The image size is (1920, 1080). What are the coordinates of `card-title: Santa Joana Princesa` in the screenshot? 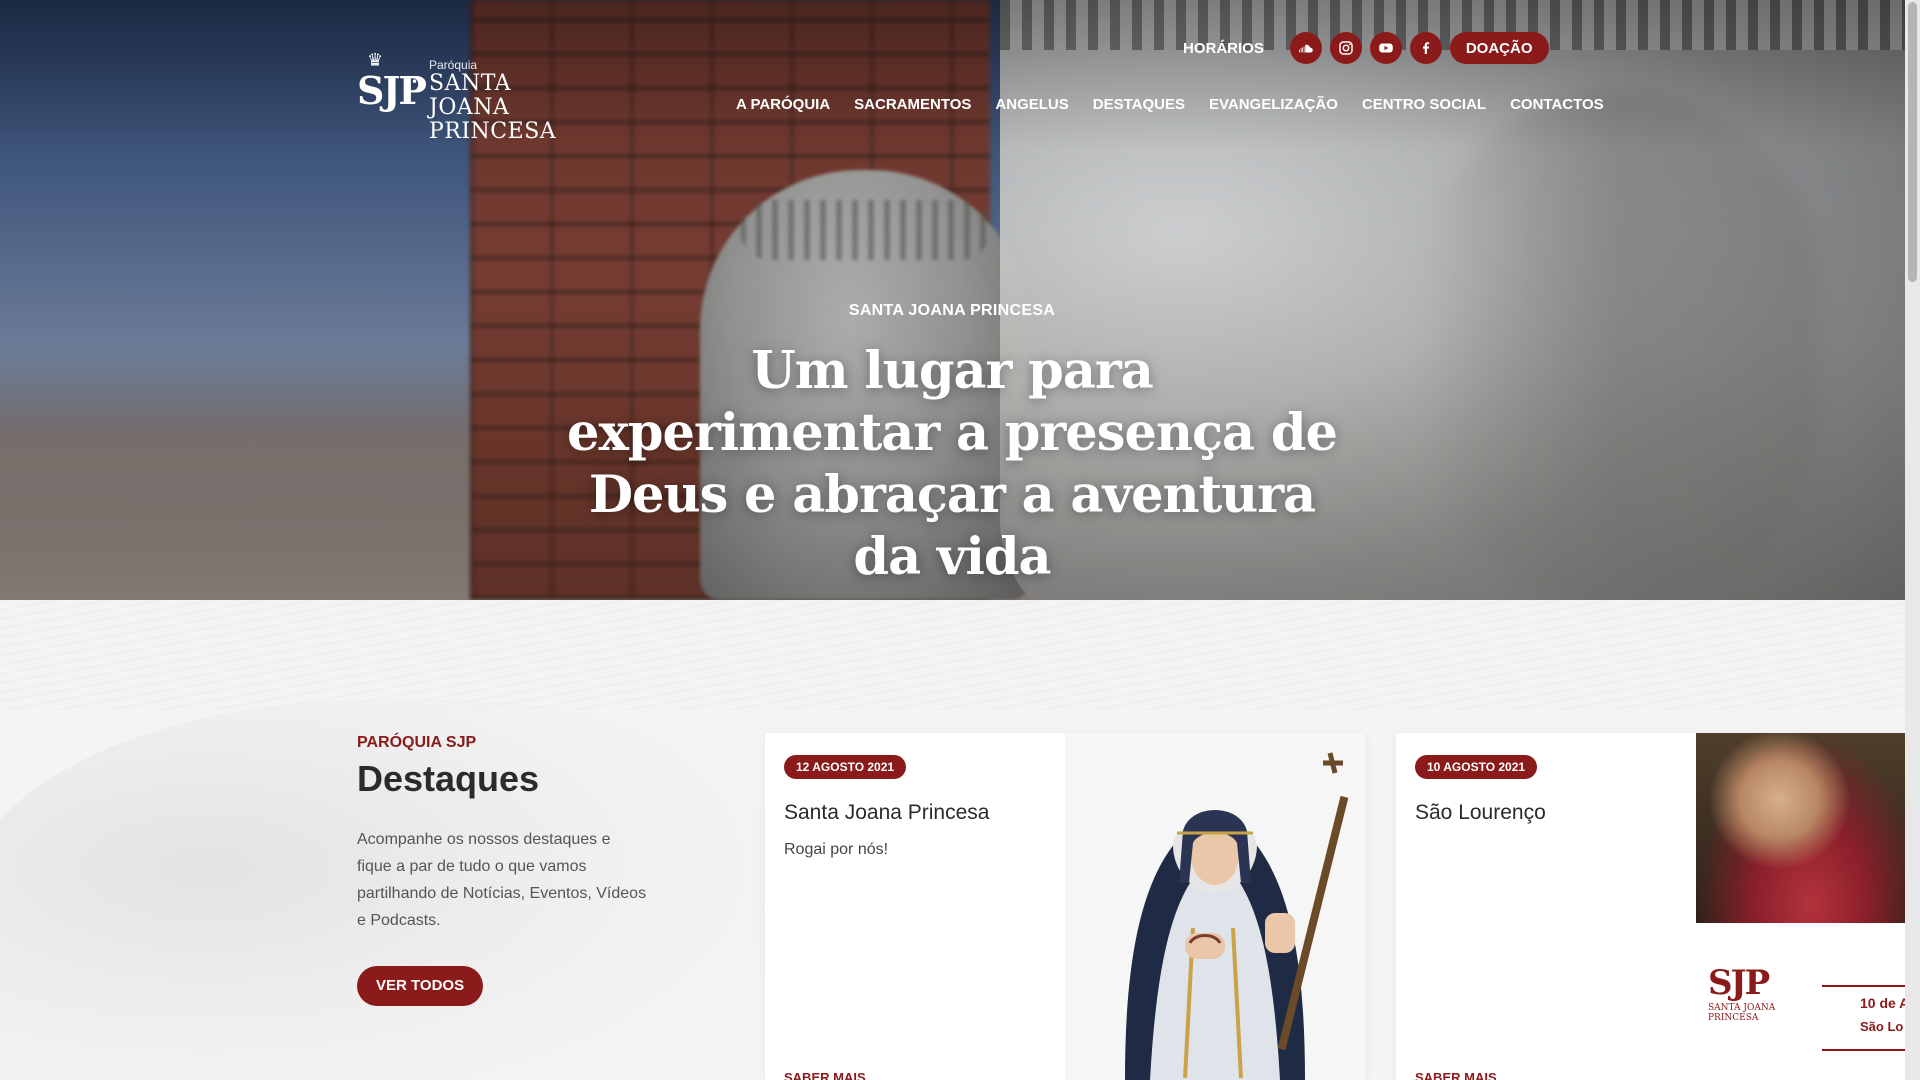 It's located at (915, 813).